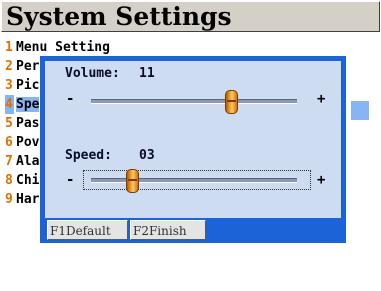 The height and width of the screenshot is (291, 381). Describe the element at coordinates (9, 66) in the screenshot. I see `menu-item-number: 2` at that location.